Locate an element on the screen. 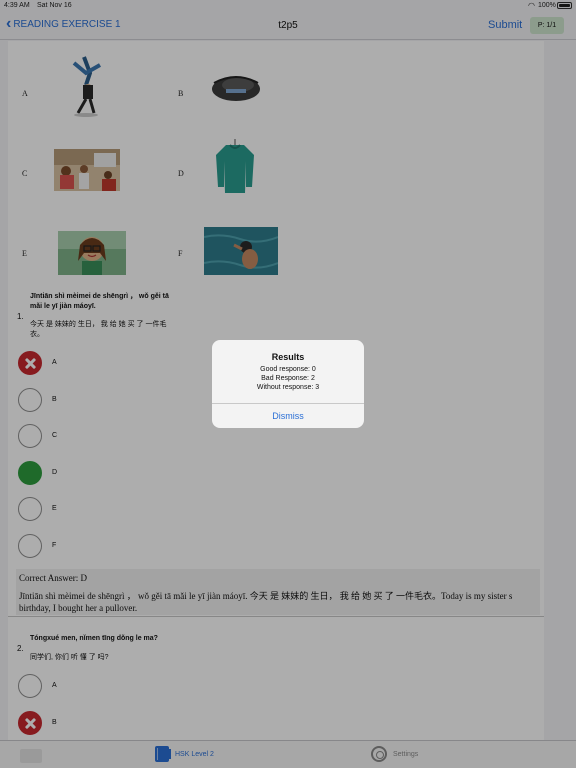  dismiss-button: Dismiss is located at coordinates (288, 416).